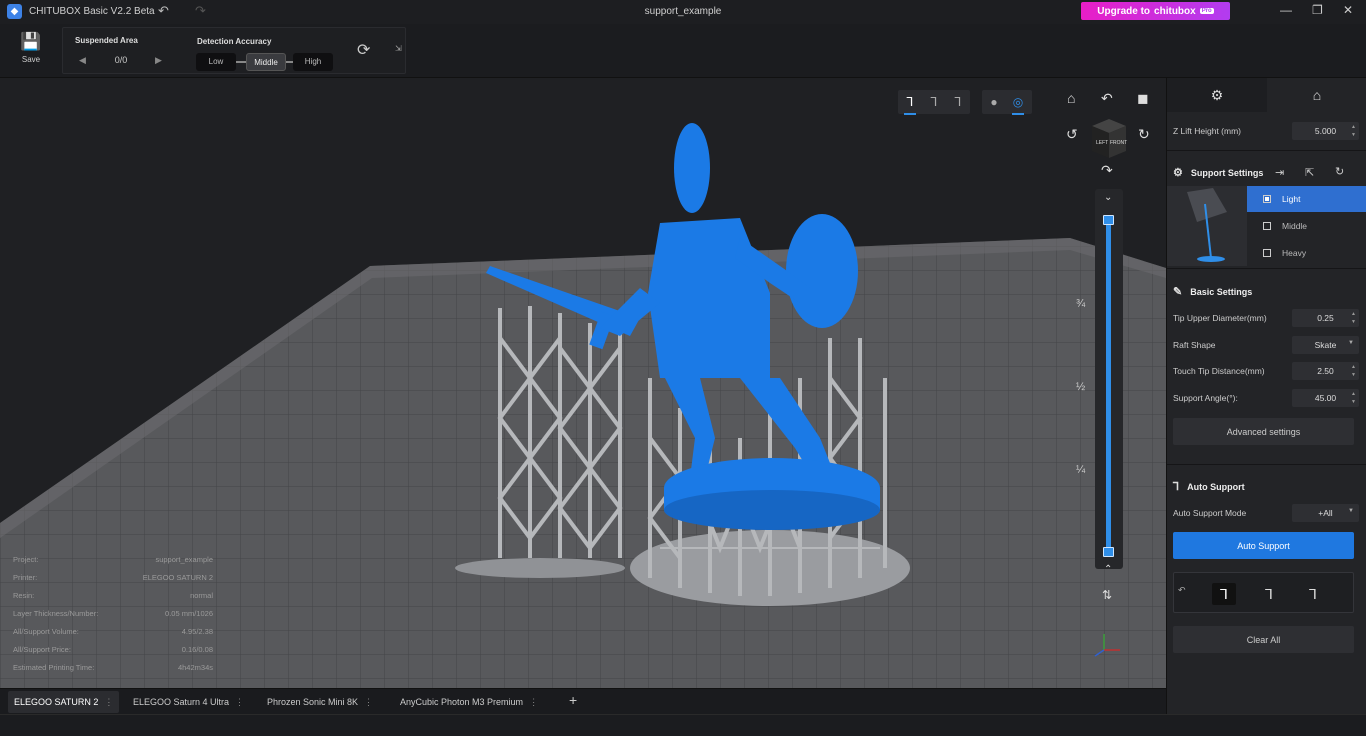  Describe the element at coordinates (320, 702) in the screenshot. I see `printer-tab: Phrozen Sonic Mini 8K ⋮` at that location.